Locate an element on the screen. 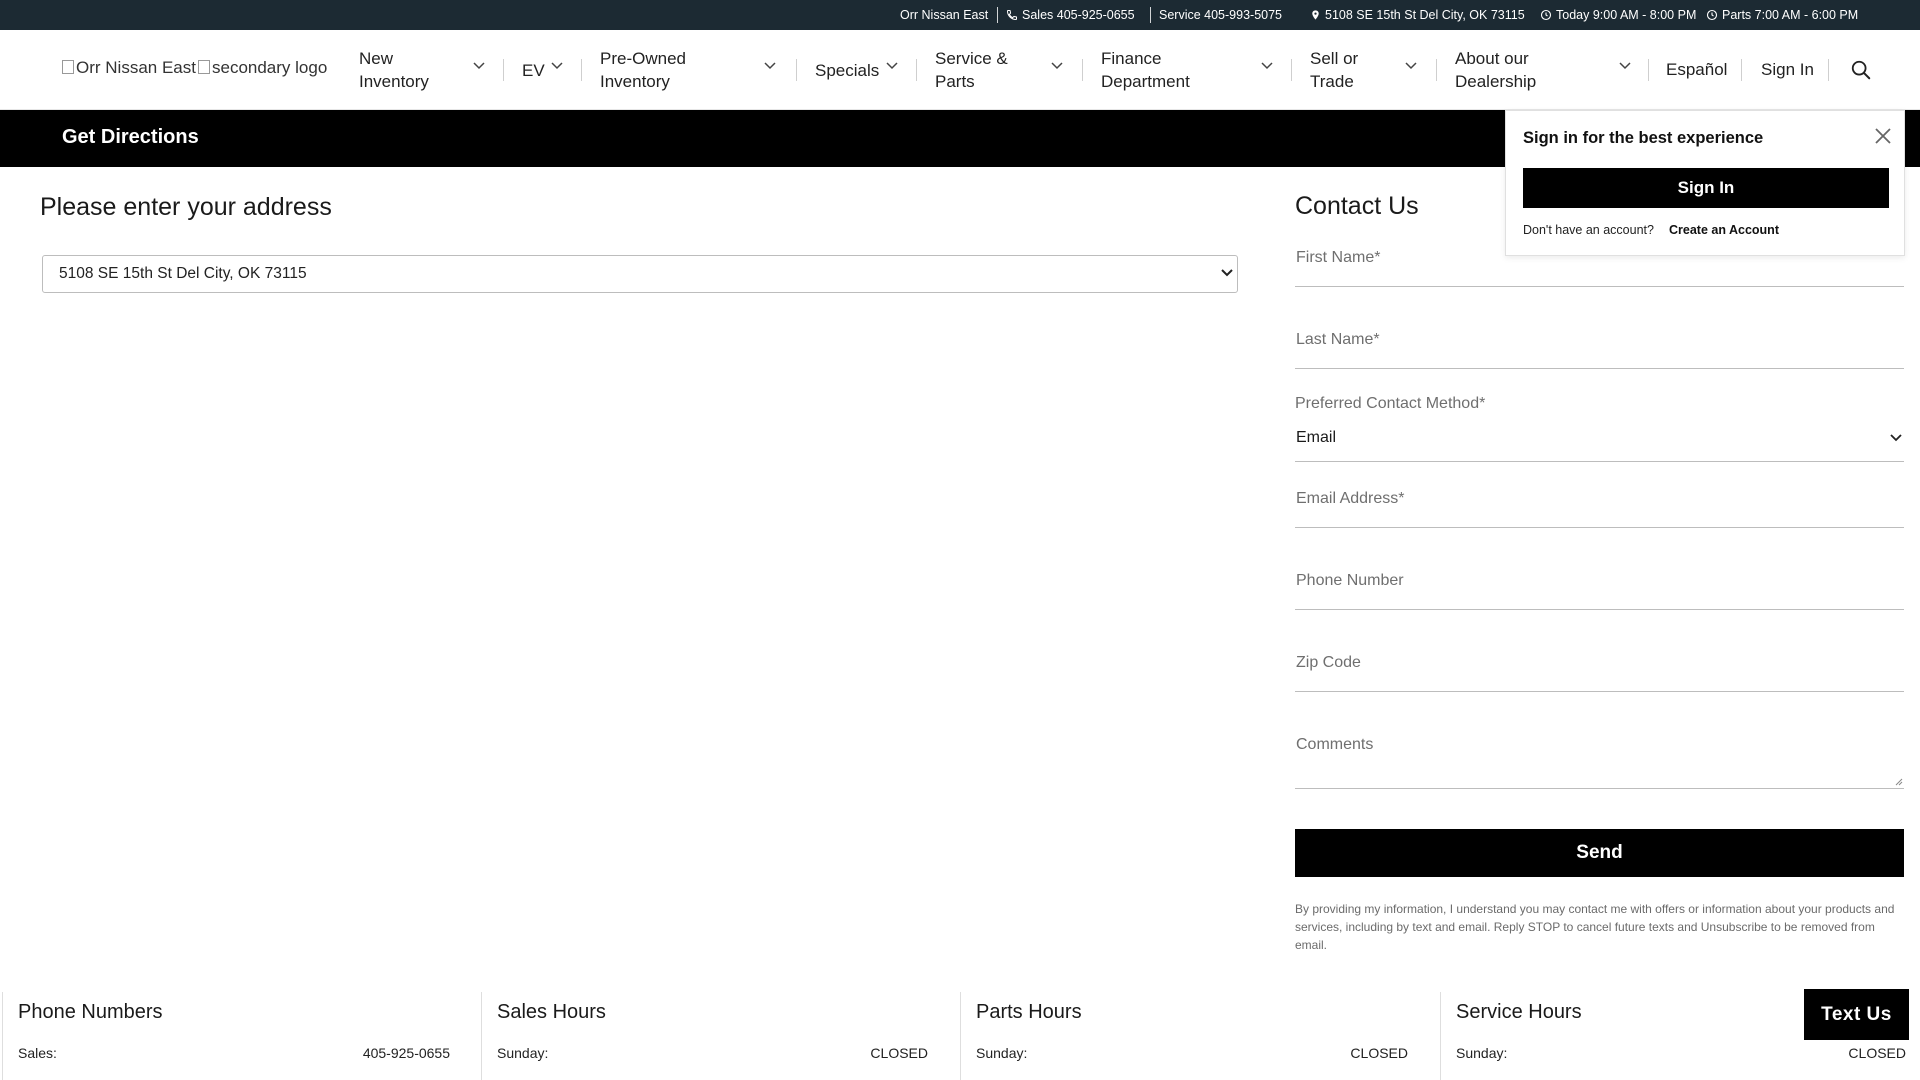 This screenshot has width=1920, height=1080. nav-service-parts: Service & Parts is located at coordinates (1000, 70).